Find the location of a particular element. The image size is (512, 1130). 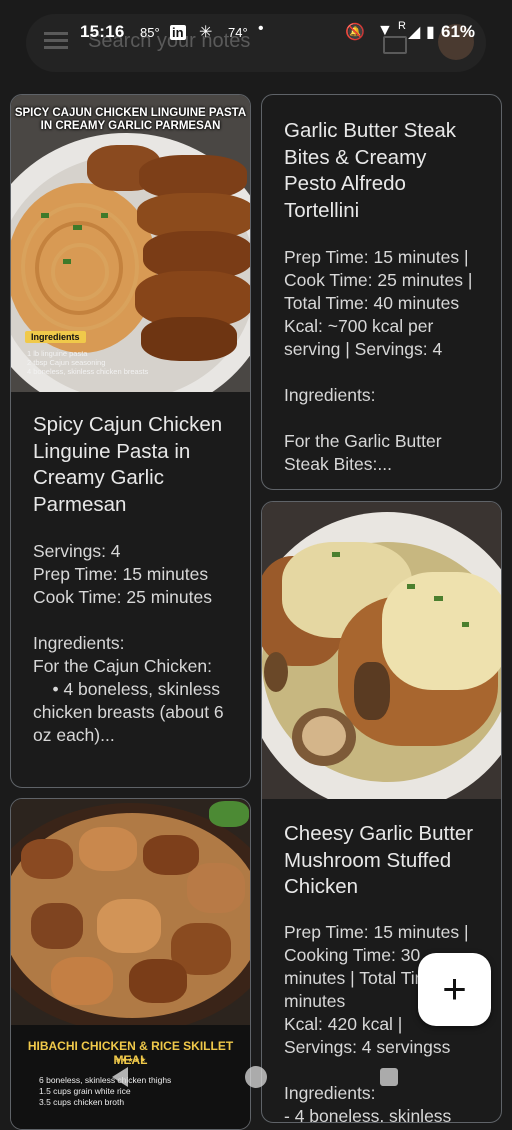

recents-icon is located at coordinates (389, 1077).